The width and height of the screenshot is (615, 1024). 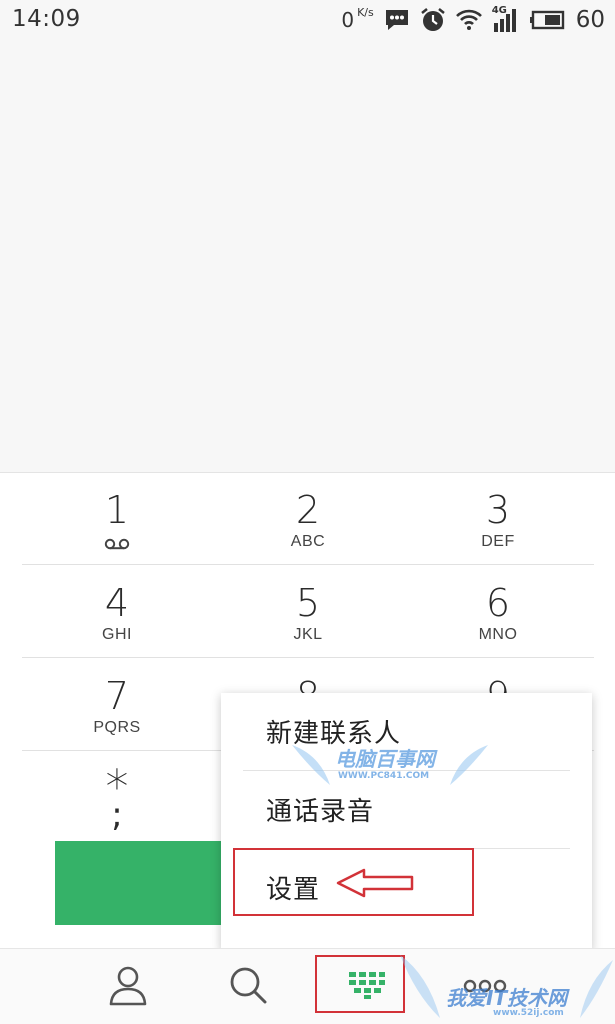 What do you see at coordinates (547, 20) in the screenshot?
I see `battery-icon` at bounding box center [547, 20].